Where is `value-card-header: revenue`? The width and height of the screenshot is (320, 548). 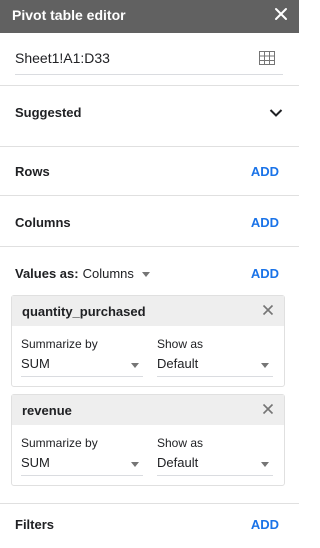 value-card-header: revenue is located at coordinates (148, 410).